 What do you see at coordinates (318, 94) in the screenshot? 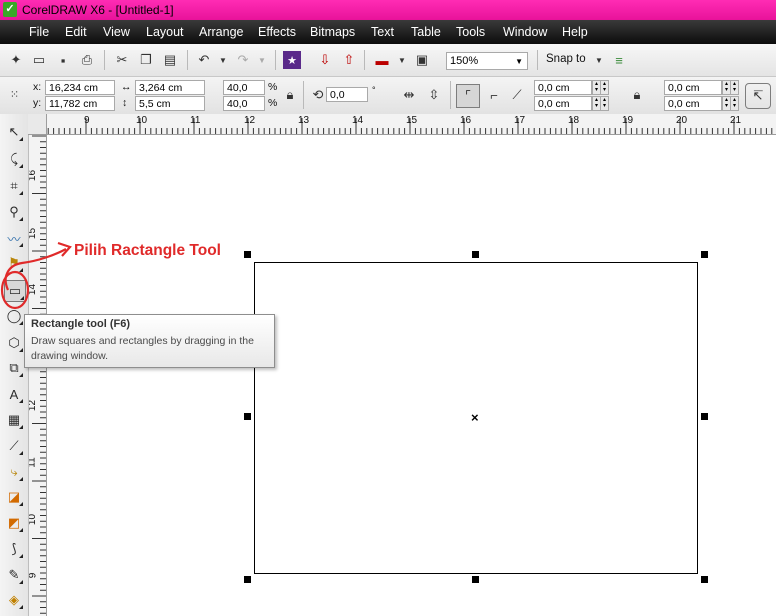
I see `rotation-icon: ⟲` at bounding box center [318, 94].